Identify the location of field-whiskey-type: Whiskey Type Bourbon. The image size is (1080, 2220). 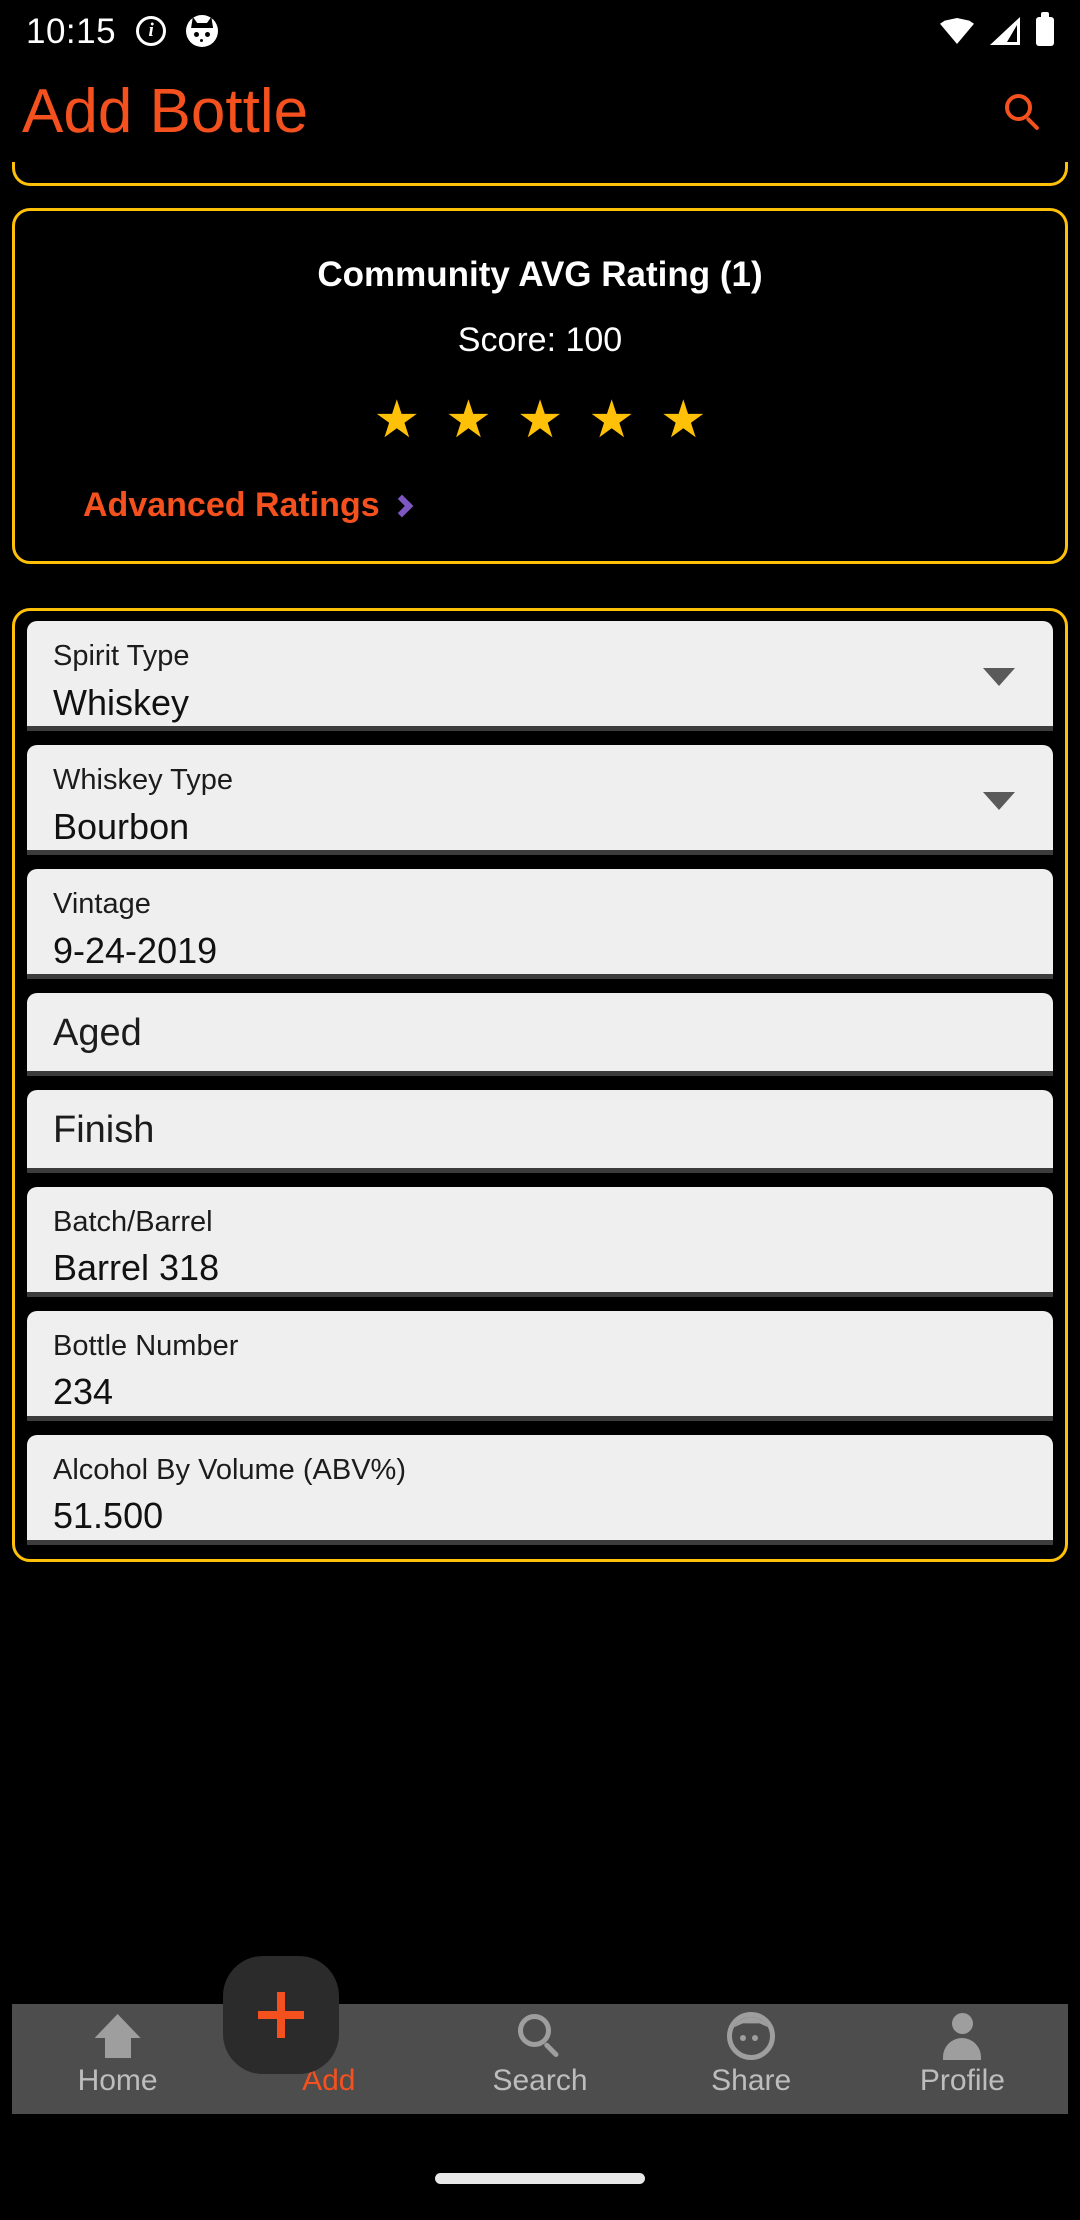
(540, 800).